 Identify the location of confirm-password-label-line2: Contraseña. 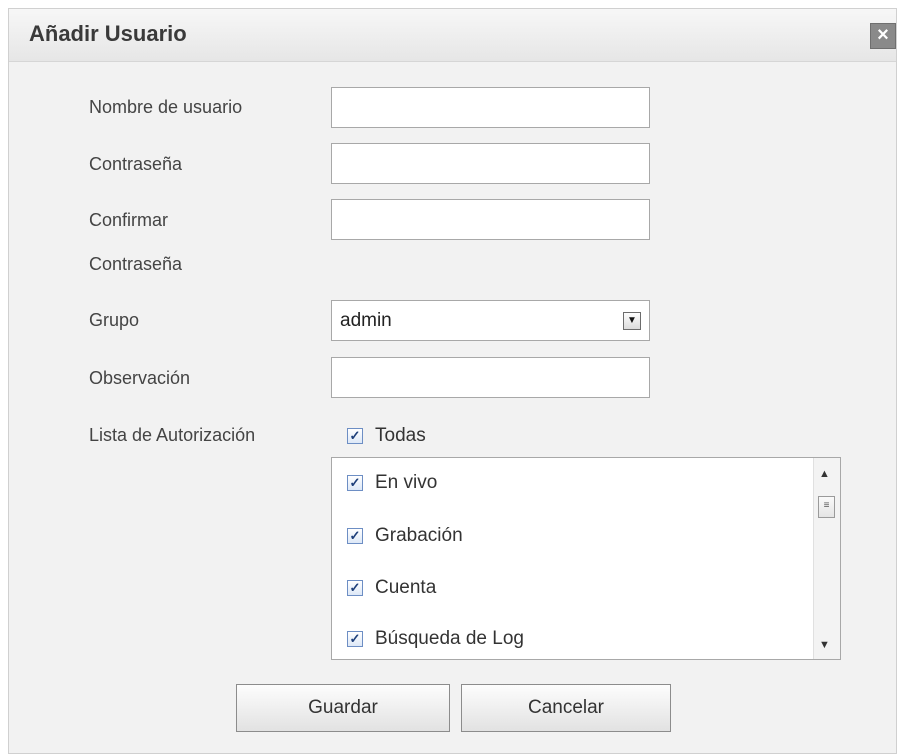
(136, 264).